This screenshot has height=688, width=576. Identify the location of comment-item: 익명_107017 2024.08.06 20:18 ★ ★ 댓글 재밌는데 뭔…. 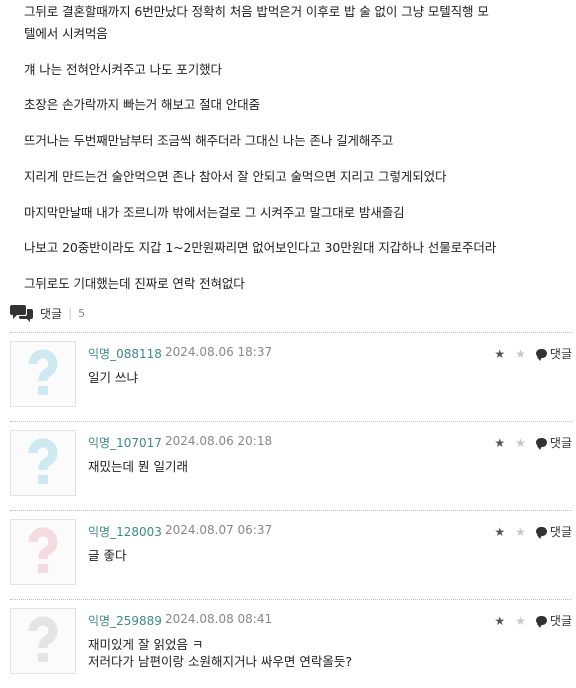
(291, 470).